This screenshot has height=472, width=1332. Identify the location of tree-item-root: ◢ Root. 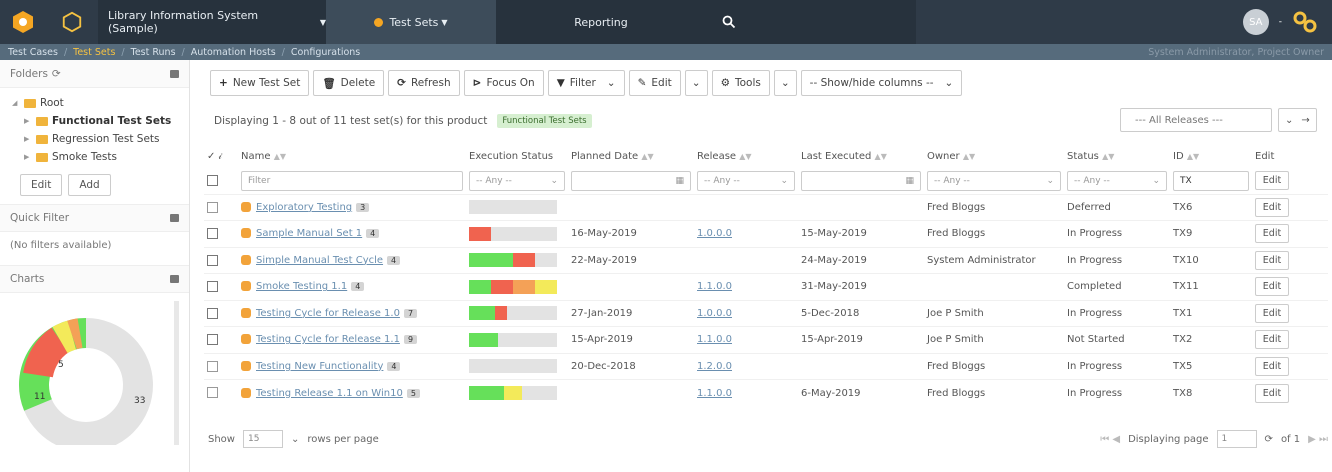
(100, 103).